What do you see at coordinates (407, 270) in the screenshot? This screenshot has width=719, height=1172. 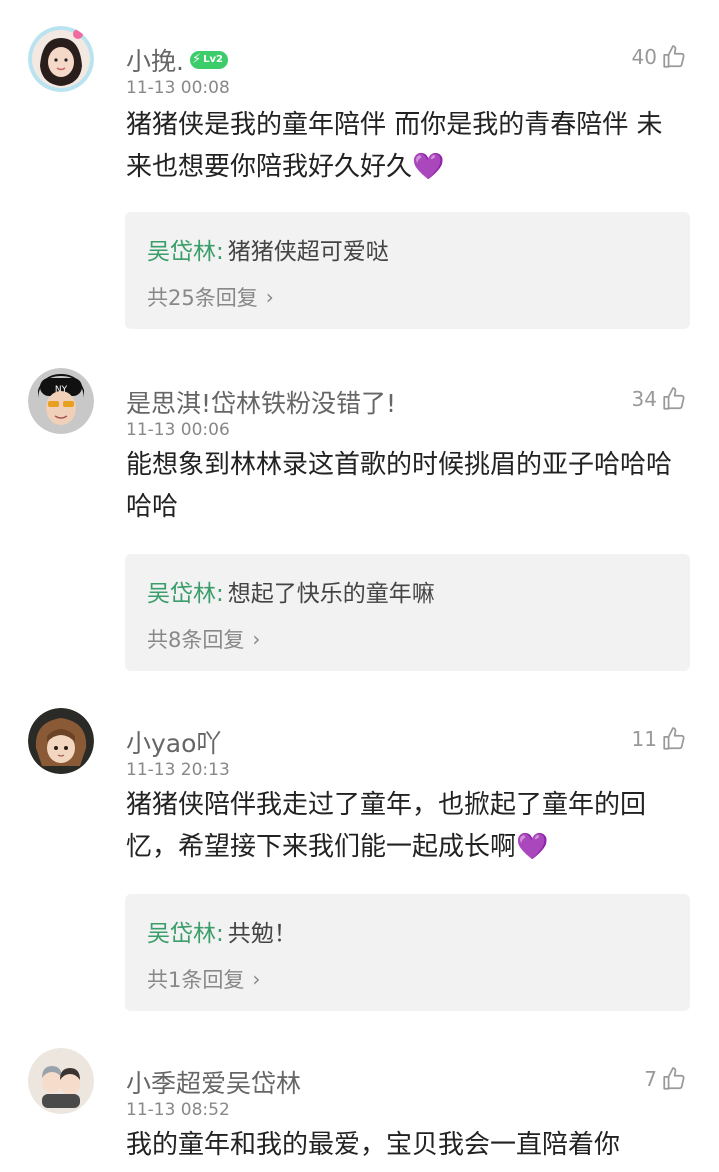 I see `reply-preview: 吴岱林: 猪猪侠超可爱哒 共25条回复 ›` at bounding box center [407, 270].